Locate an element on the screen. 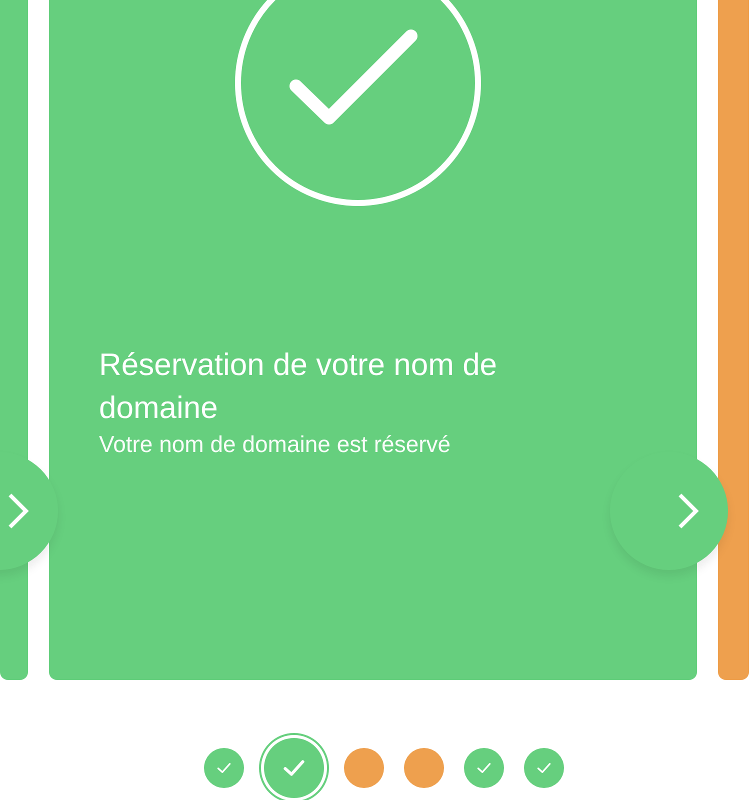 This screenshot has height=800, width=750. card-title: Réservation de votre nom de domaine is located at coordinates (298, 386).